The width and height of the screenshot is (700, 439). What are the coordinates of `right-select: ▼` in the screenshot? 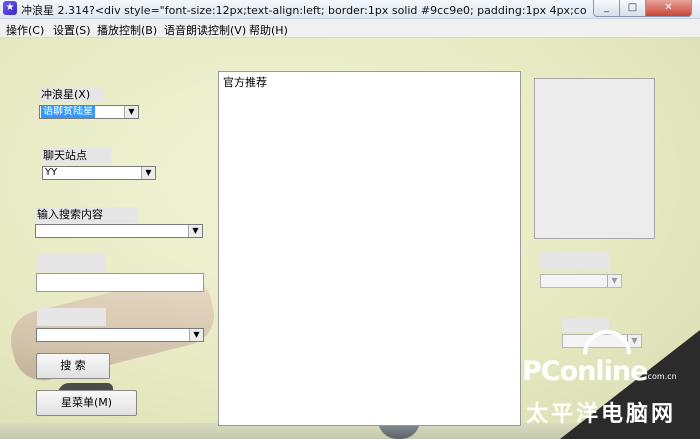 It's located at (581, 281).